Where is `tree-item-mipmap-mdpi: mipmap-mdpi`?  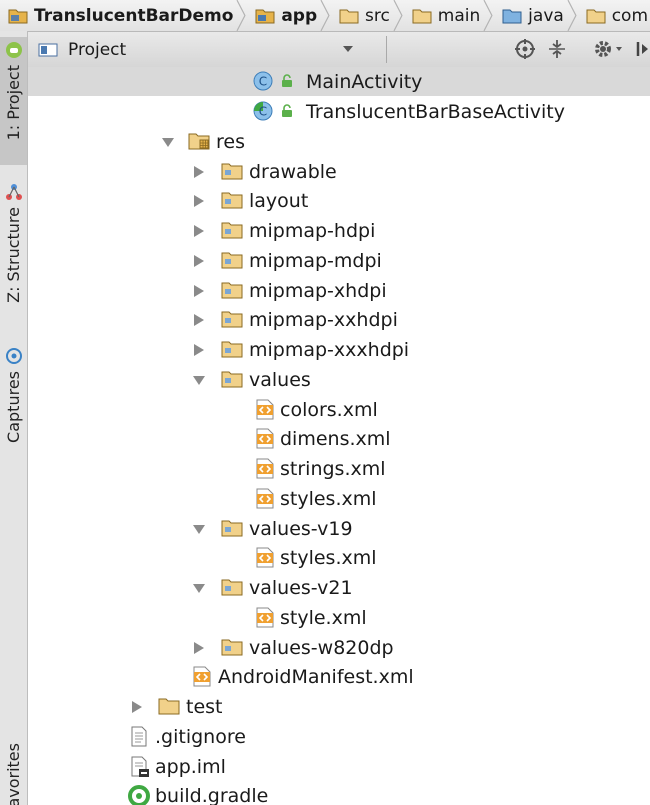
tree-item-mipmap-mdpi: mipmap-mdpi is located at coordinates (339, 260).